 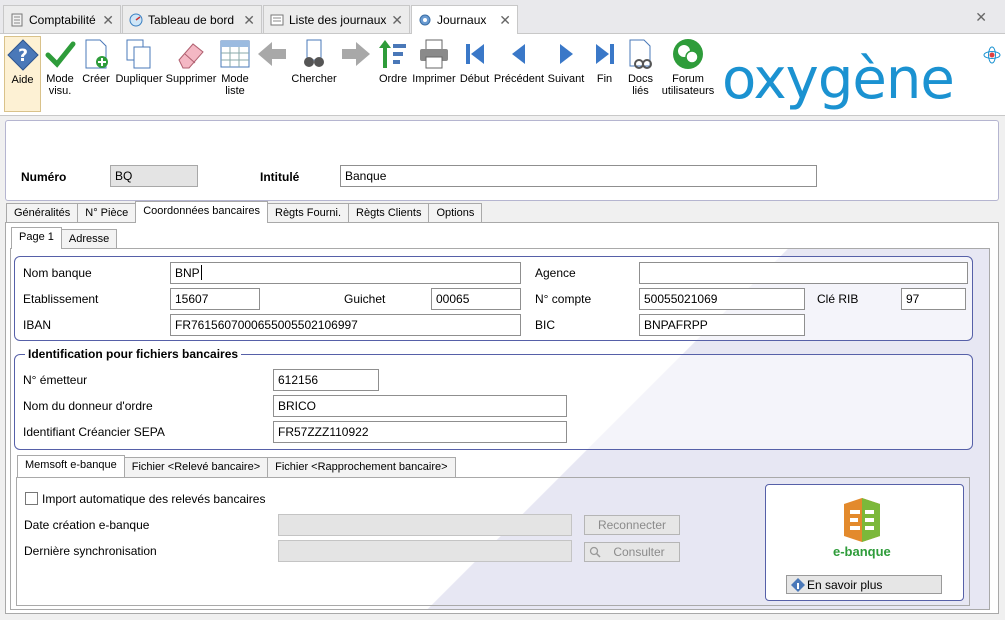 I want to click on close-window-icon: ✕, so click(x=981, y=17).